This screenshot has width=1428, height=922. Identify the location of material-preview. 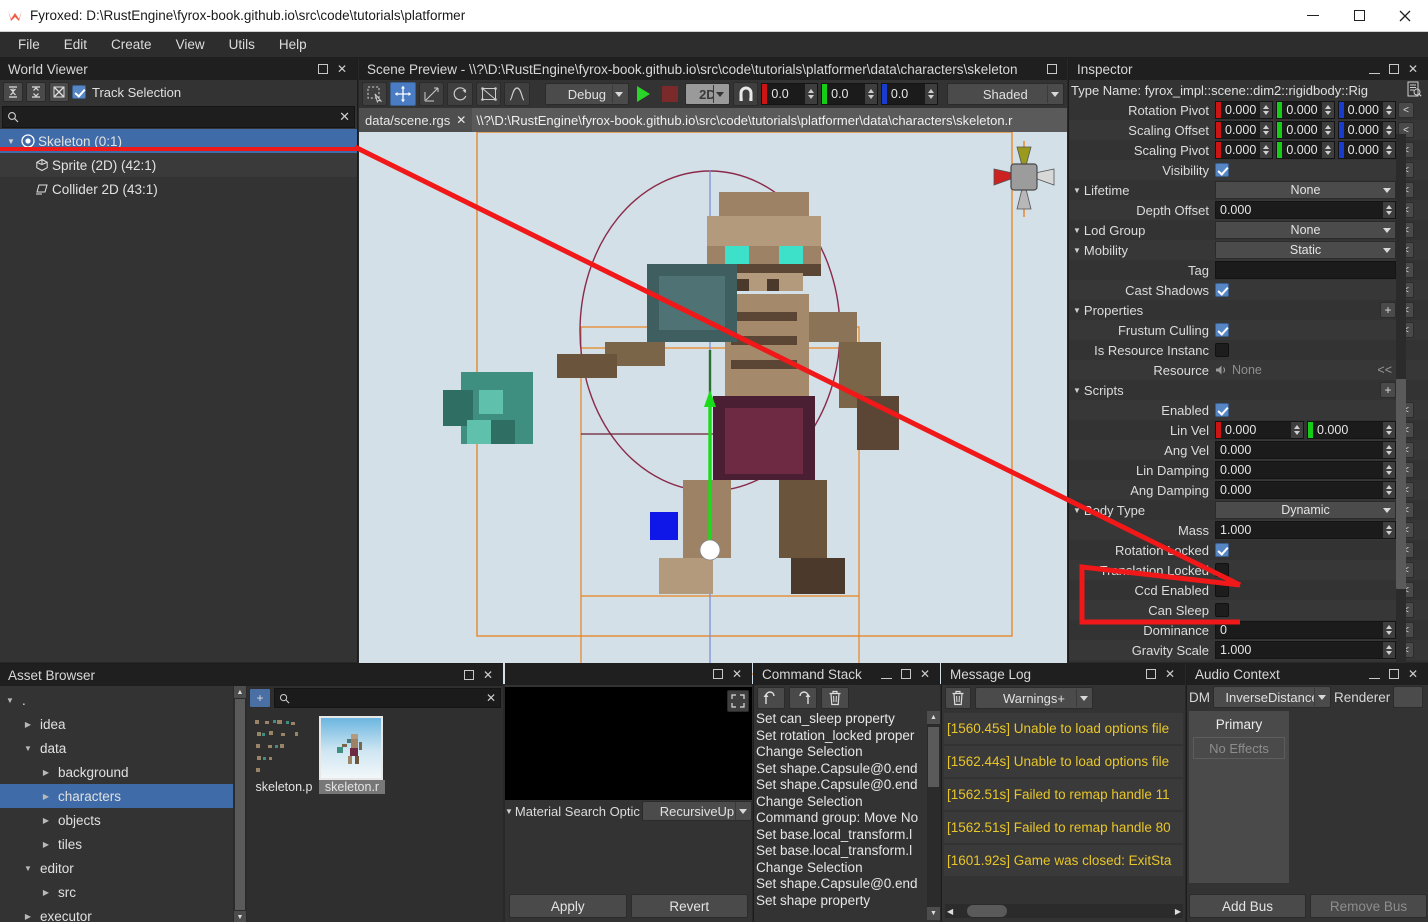
(628, 743).